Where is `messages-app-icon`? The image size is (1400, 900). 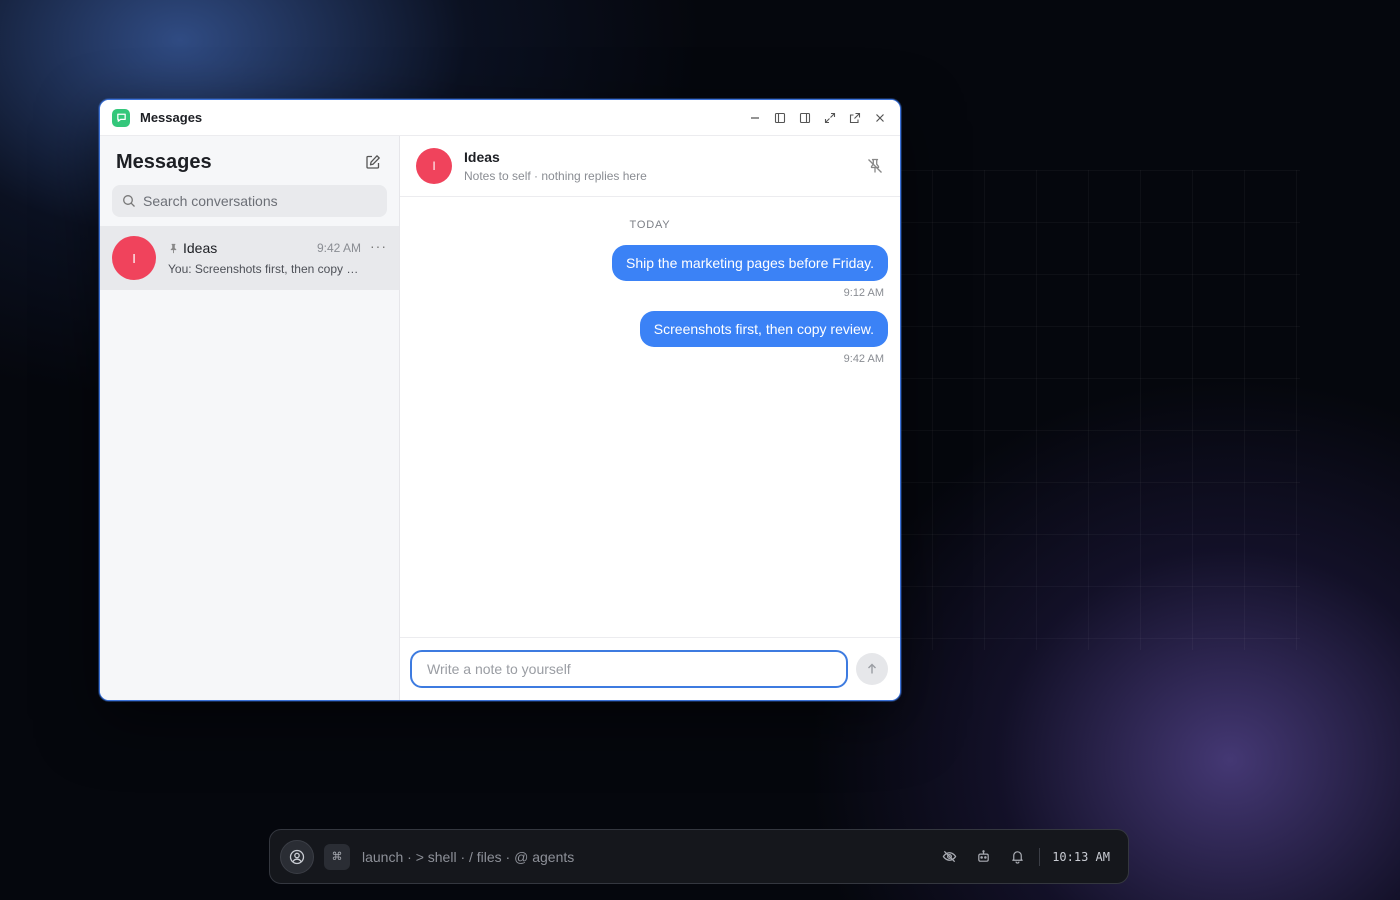 messages-app-icon is located at coordinates (121, 117).